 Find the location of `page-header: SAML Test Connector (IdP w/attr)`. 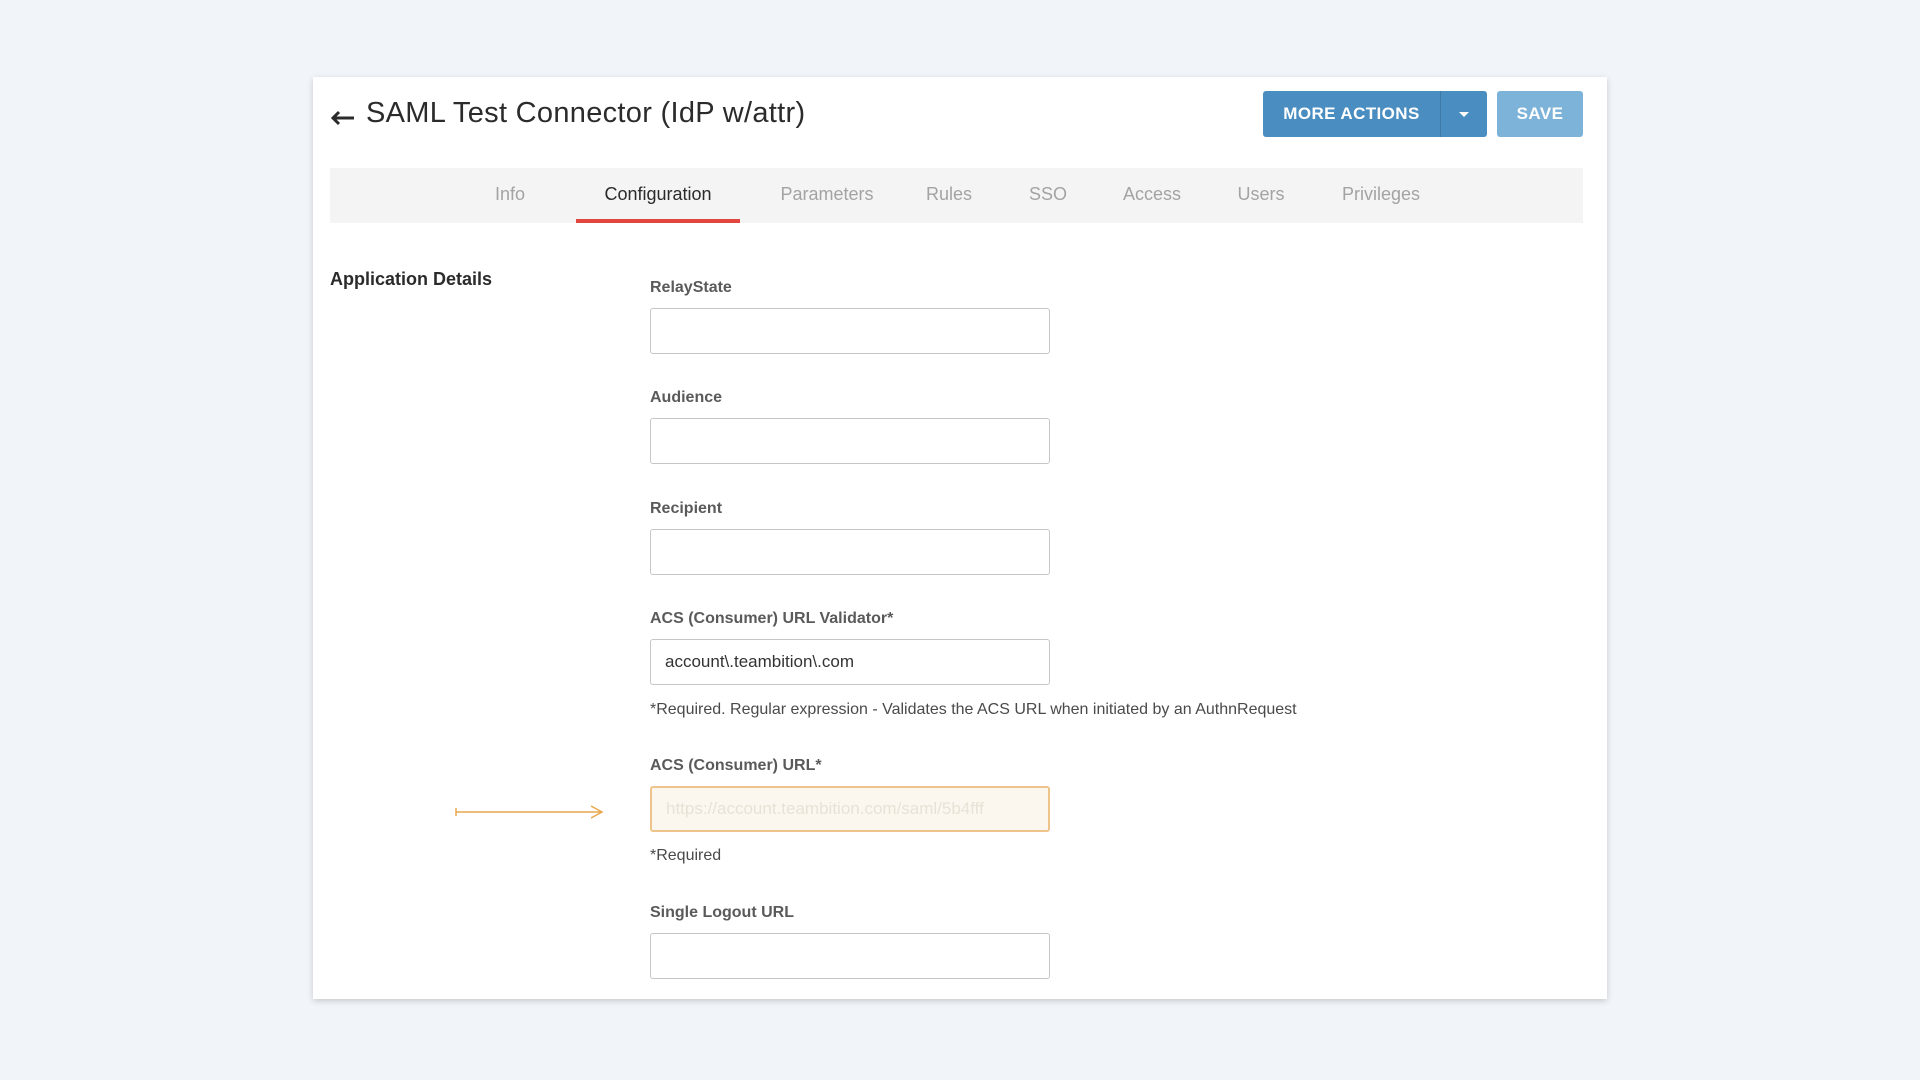

page-header: SAML Test Connector (IdP w/attr) is located at coordinates (567, 113).